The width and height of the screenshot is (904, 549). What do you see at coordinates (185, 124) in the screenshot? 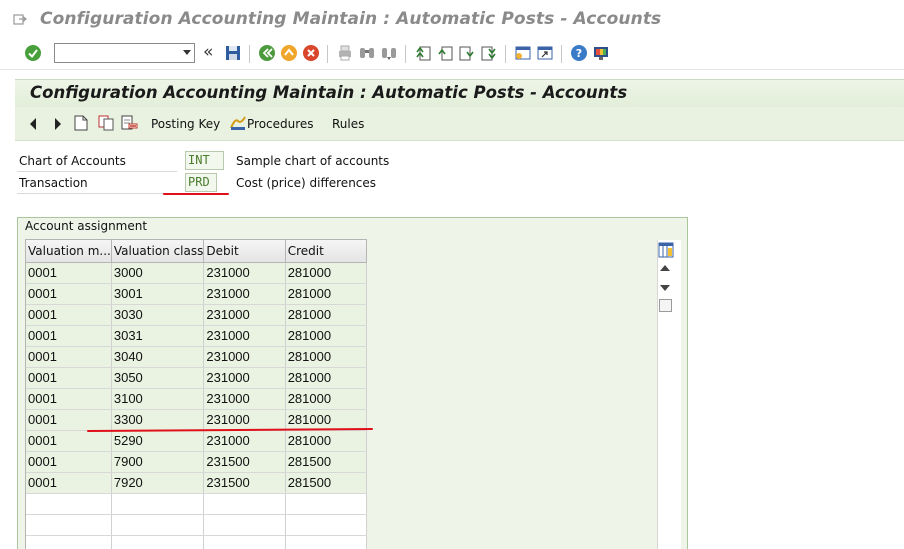
I see `posting-key-button: Posting Key` at bounding box center [185, 124].